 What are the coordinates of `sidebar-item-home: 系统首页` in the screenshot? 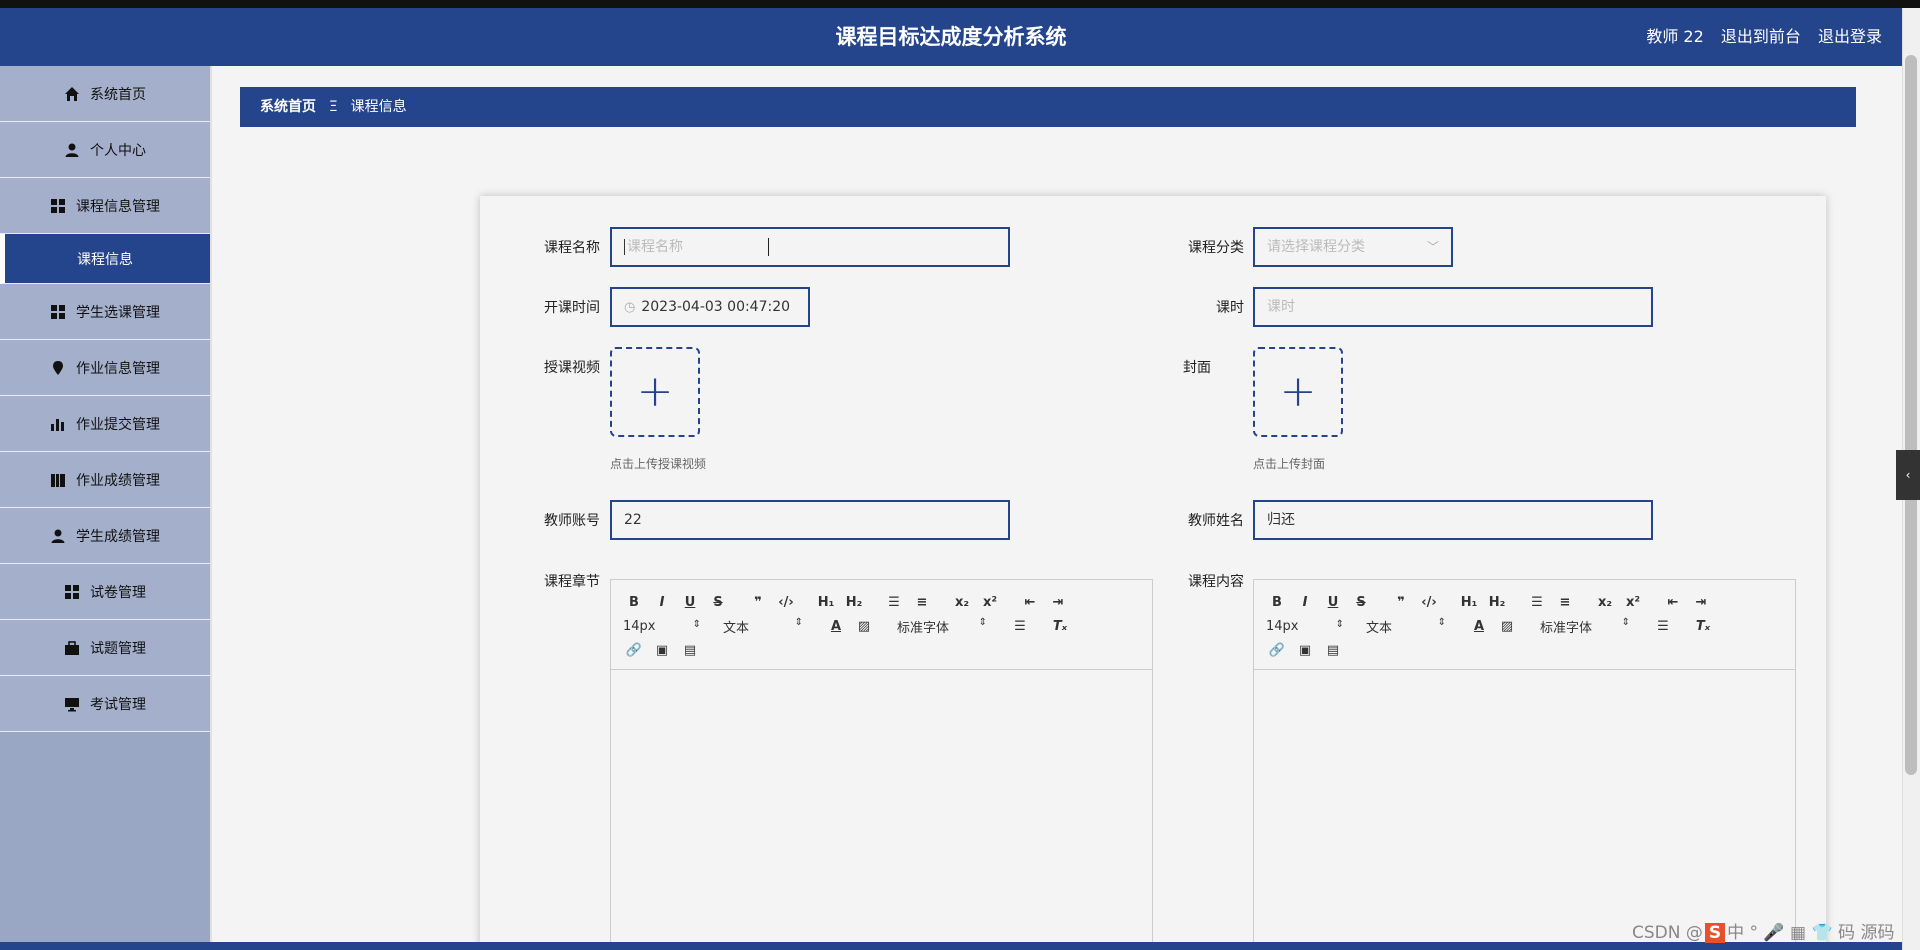 It's located at (105, 94).